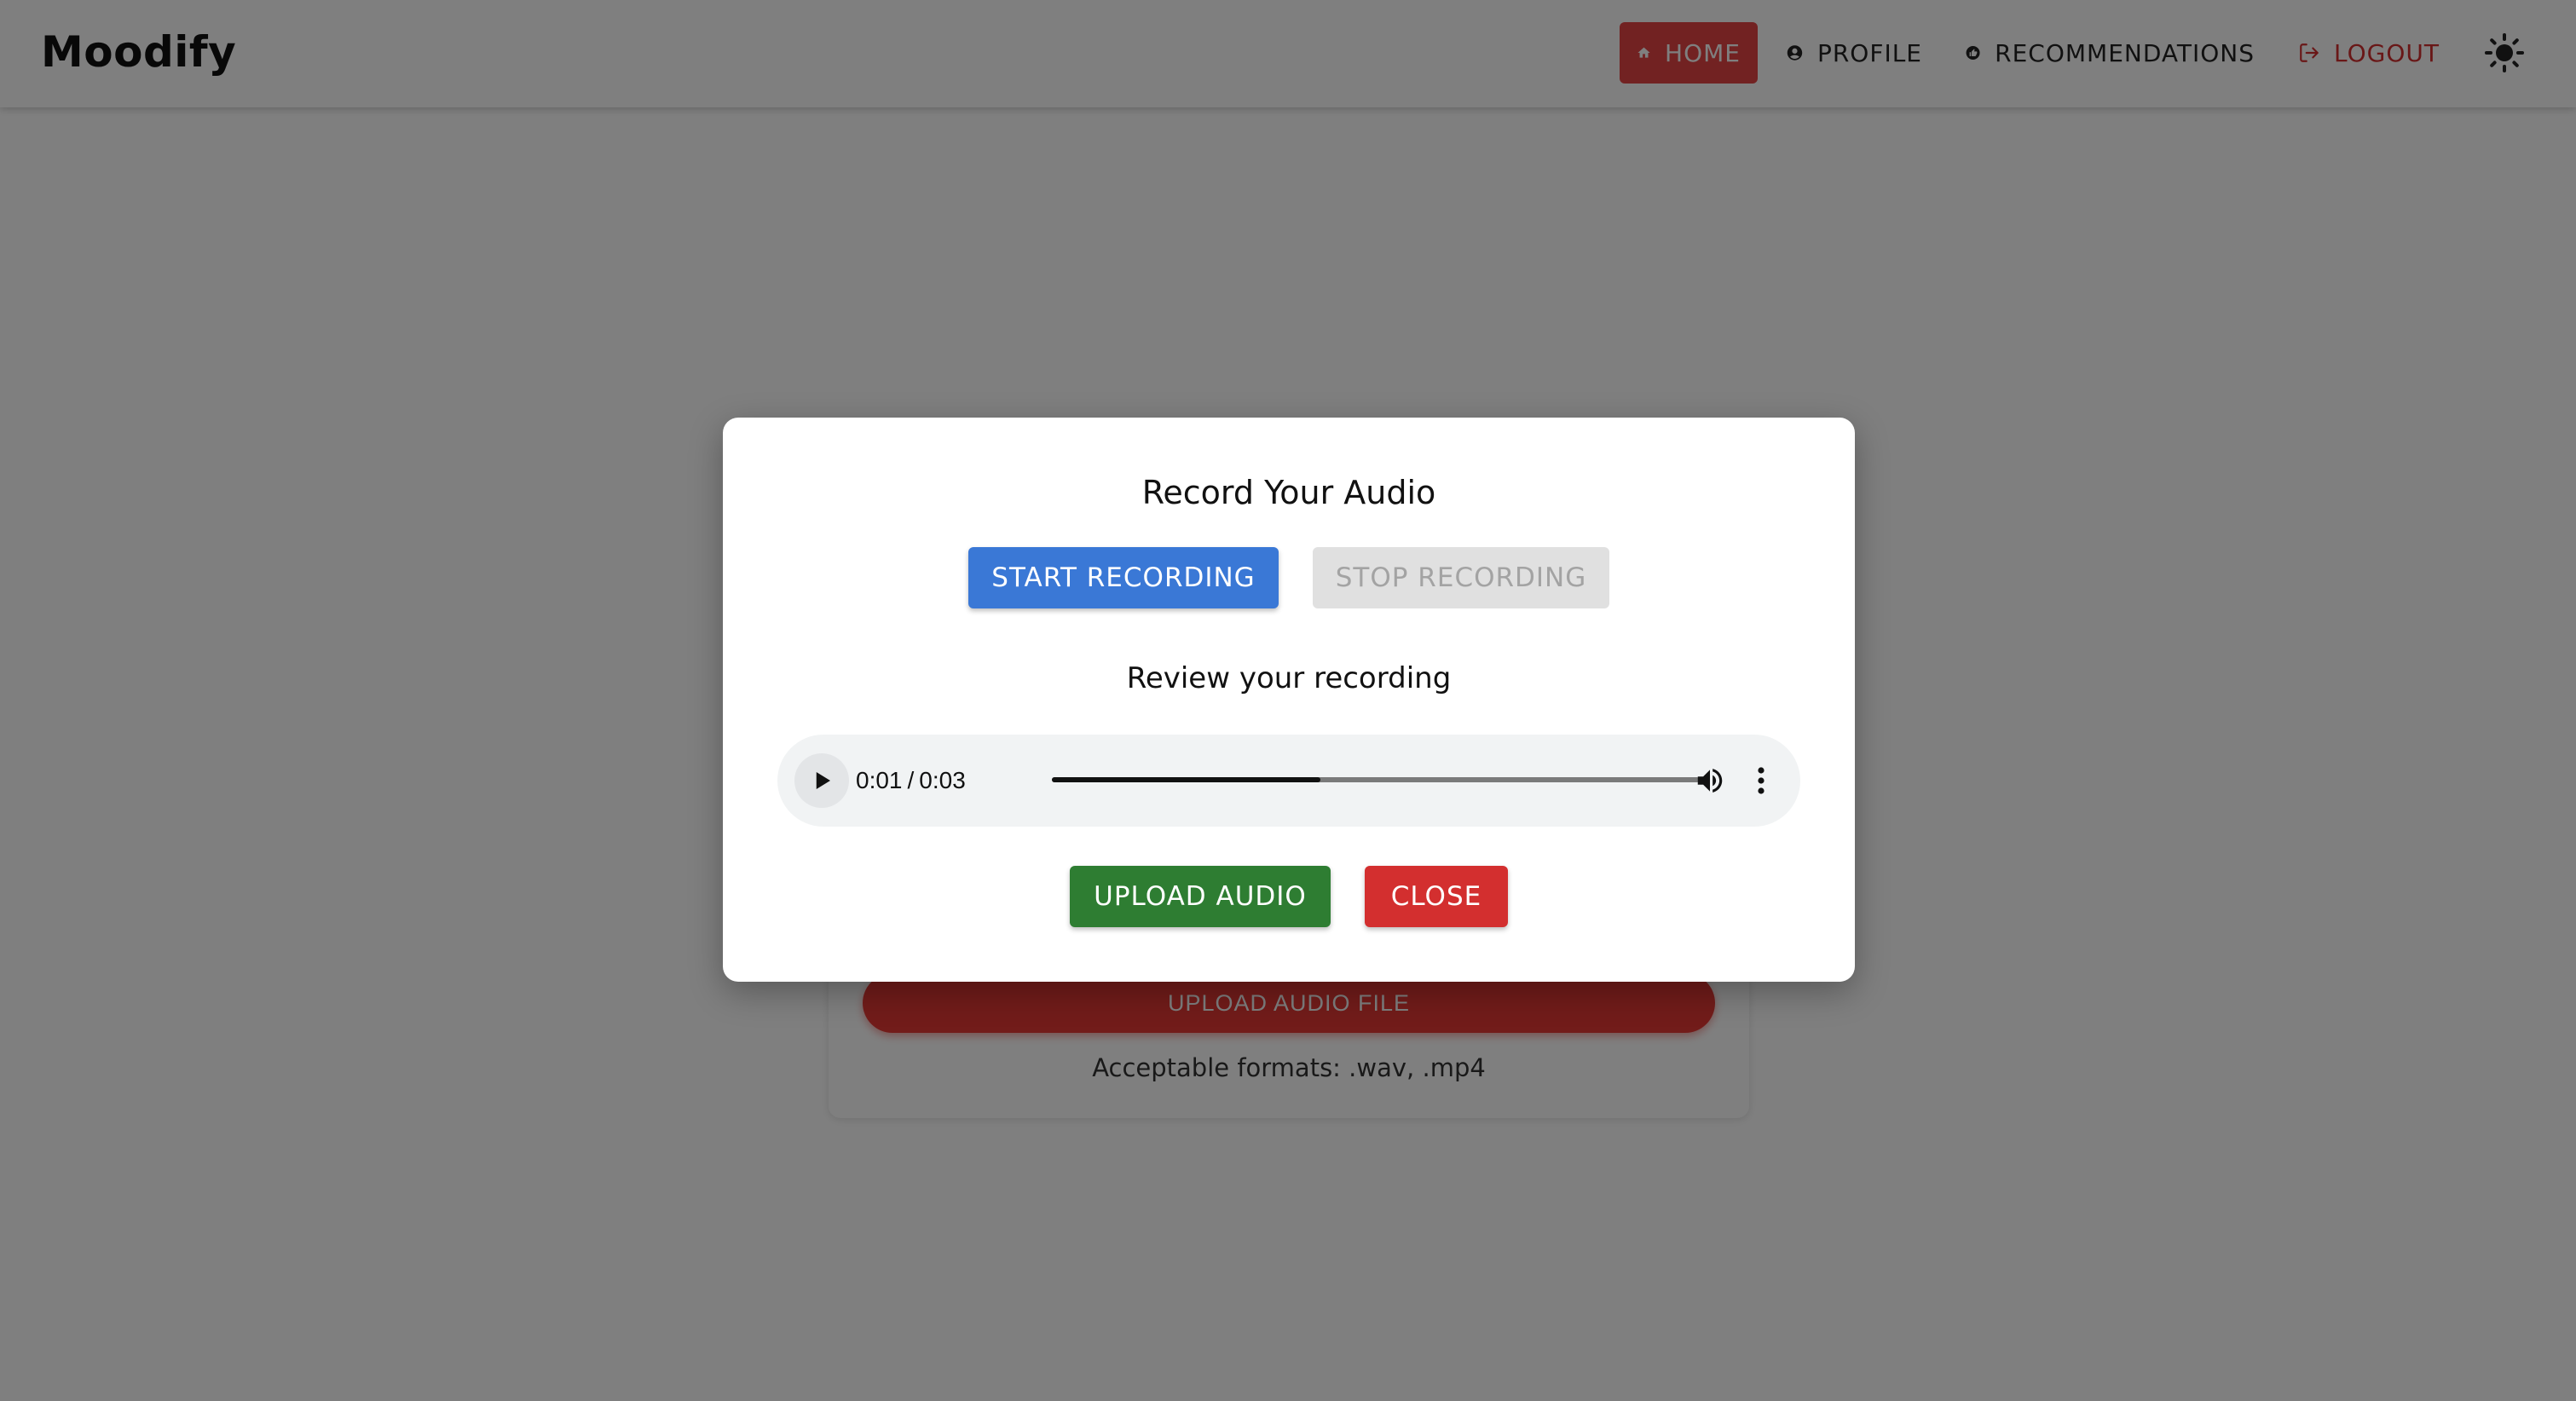 The image size is (2576, 1401). What do you see at coordinates (1186, 779) in the screenshot?
I see `seek-bar-progress` at bounding box center [1186, 779].